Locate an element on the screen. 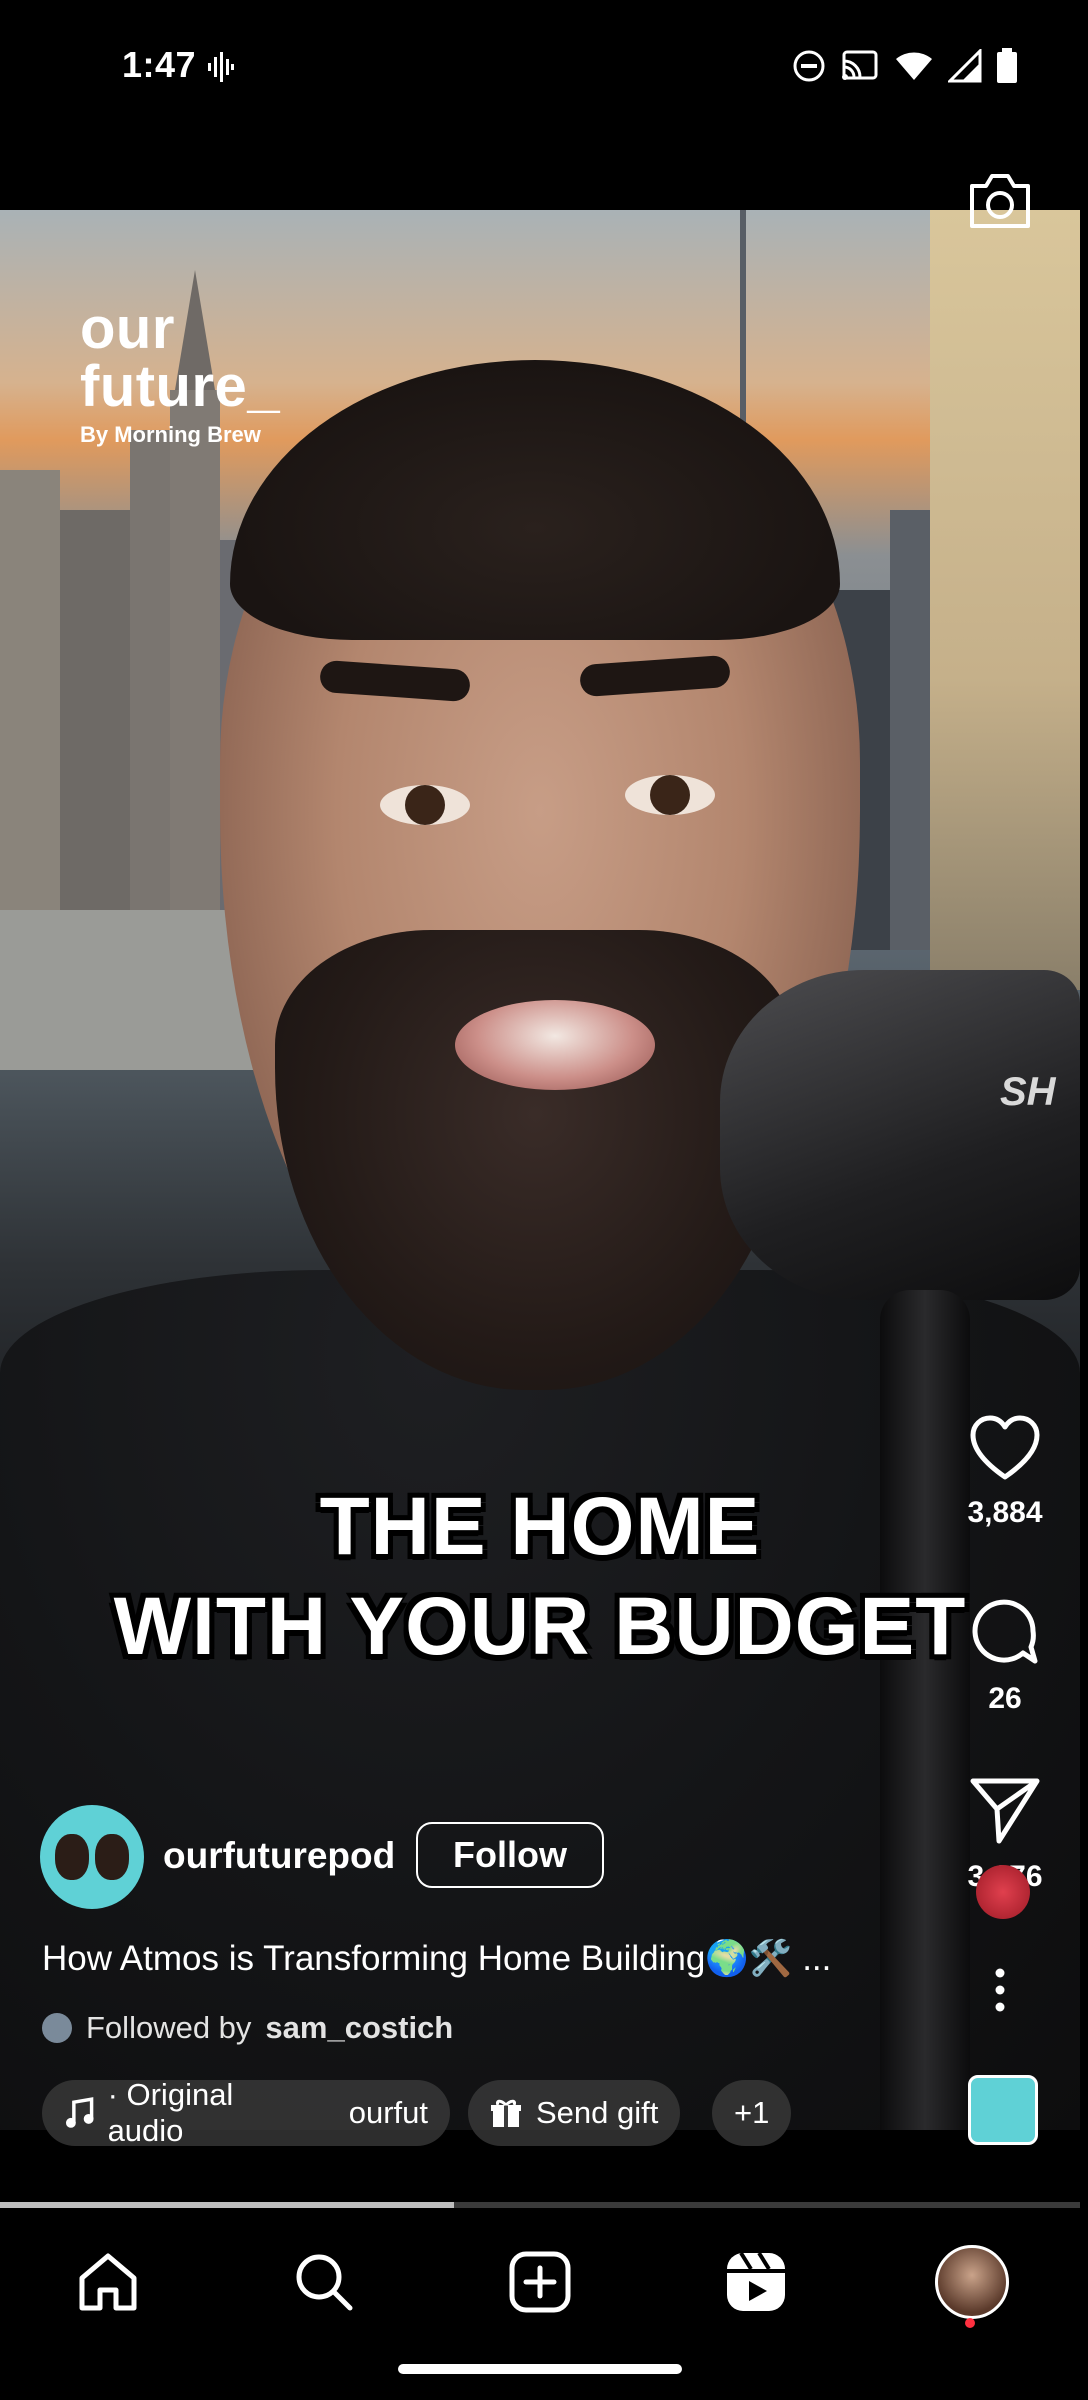 The width and height of the screenshot is (1088, 2400). gift-icon is located at coordinates (506, 2113).